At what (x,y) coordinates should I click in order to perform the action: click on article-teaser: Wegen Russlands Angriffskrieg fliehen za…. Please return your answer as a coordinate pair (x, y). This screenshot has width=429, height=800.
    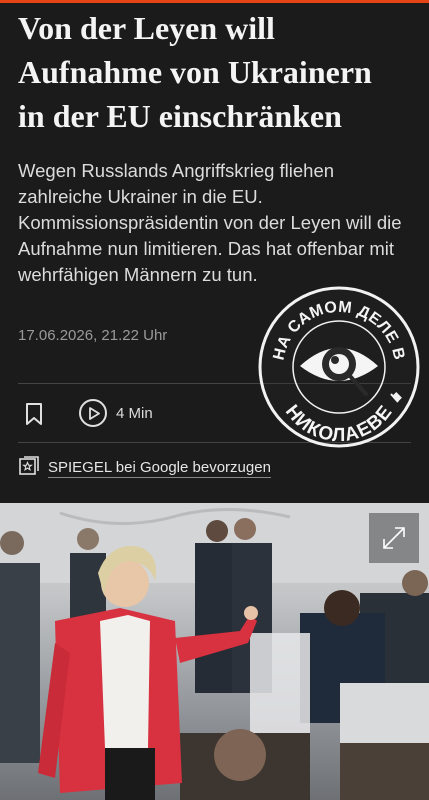
    Looking at the image, I should click on (210, 222).